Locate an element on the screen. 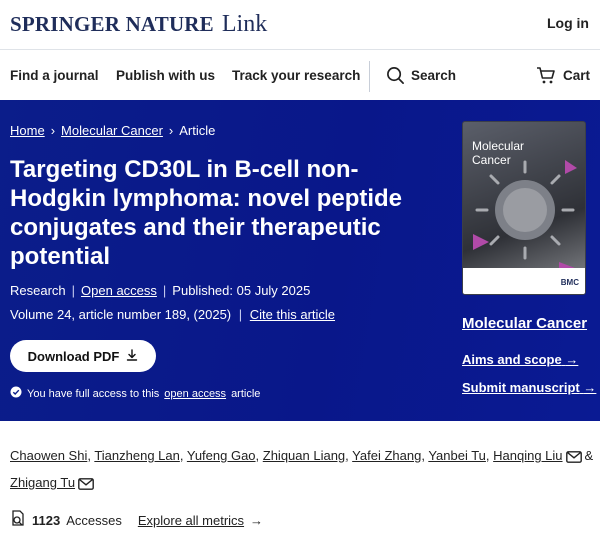  author-link: Chaowen Shi is located at coordinates (48, 455).